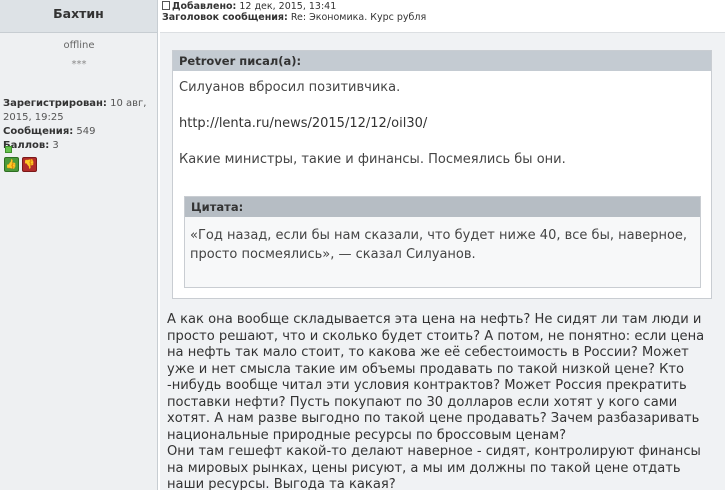  Describe the element at coordinates (225, 17) in the screenshot. I see `subject-label: Заголовок сообщения:` at that location.